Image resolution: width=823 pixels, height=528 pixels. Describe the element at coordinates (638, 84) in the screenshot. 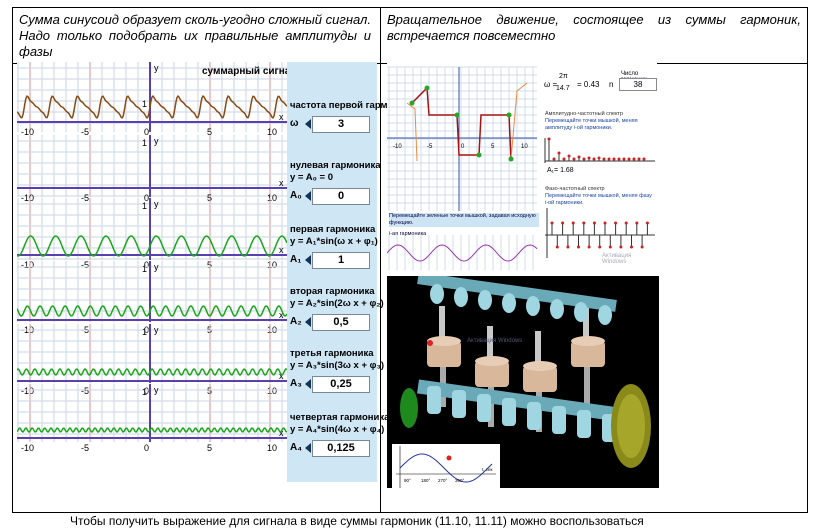

I see `n-field: 38` at that location.